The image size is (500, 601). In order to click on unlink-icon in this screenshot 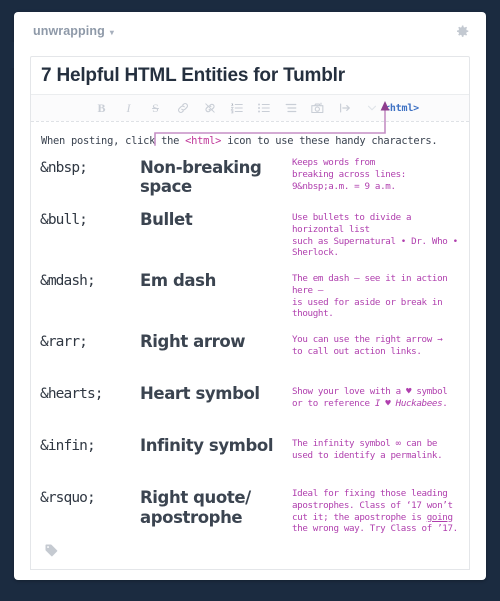, I will do `click(209, 108)`.